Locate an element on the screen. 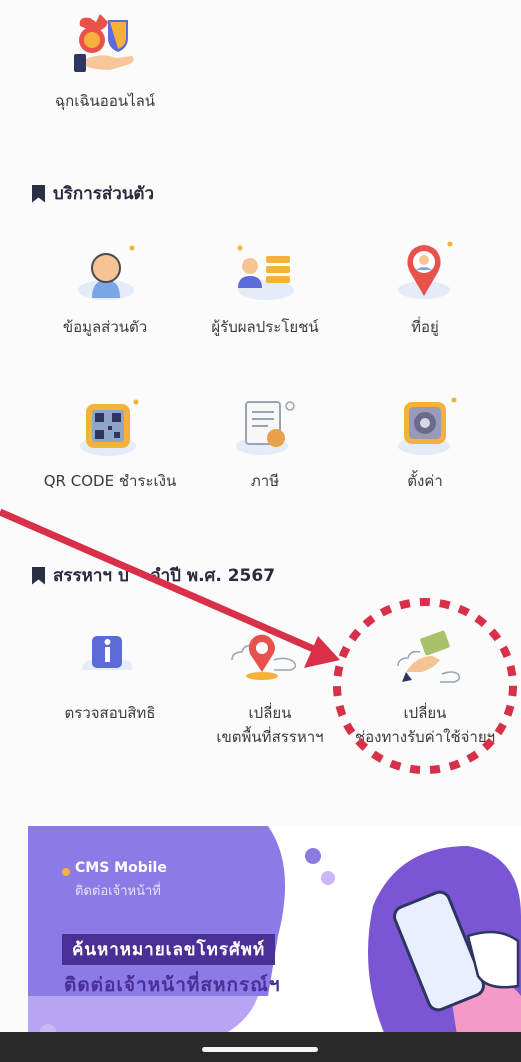 This screenshot has width=521, height=1062. change-payment-label-line1: เปลี่ยน is located at coordinates (425, 713).